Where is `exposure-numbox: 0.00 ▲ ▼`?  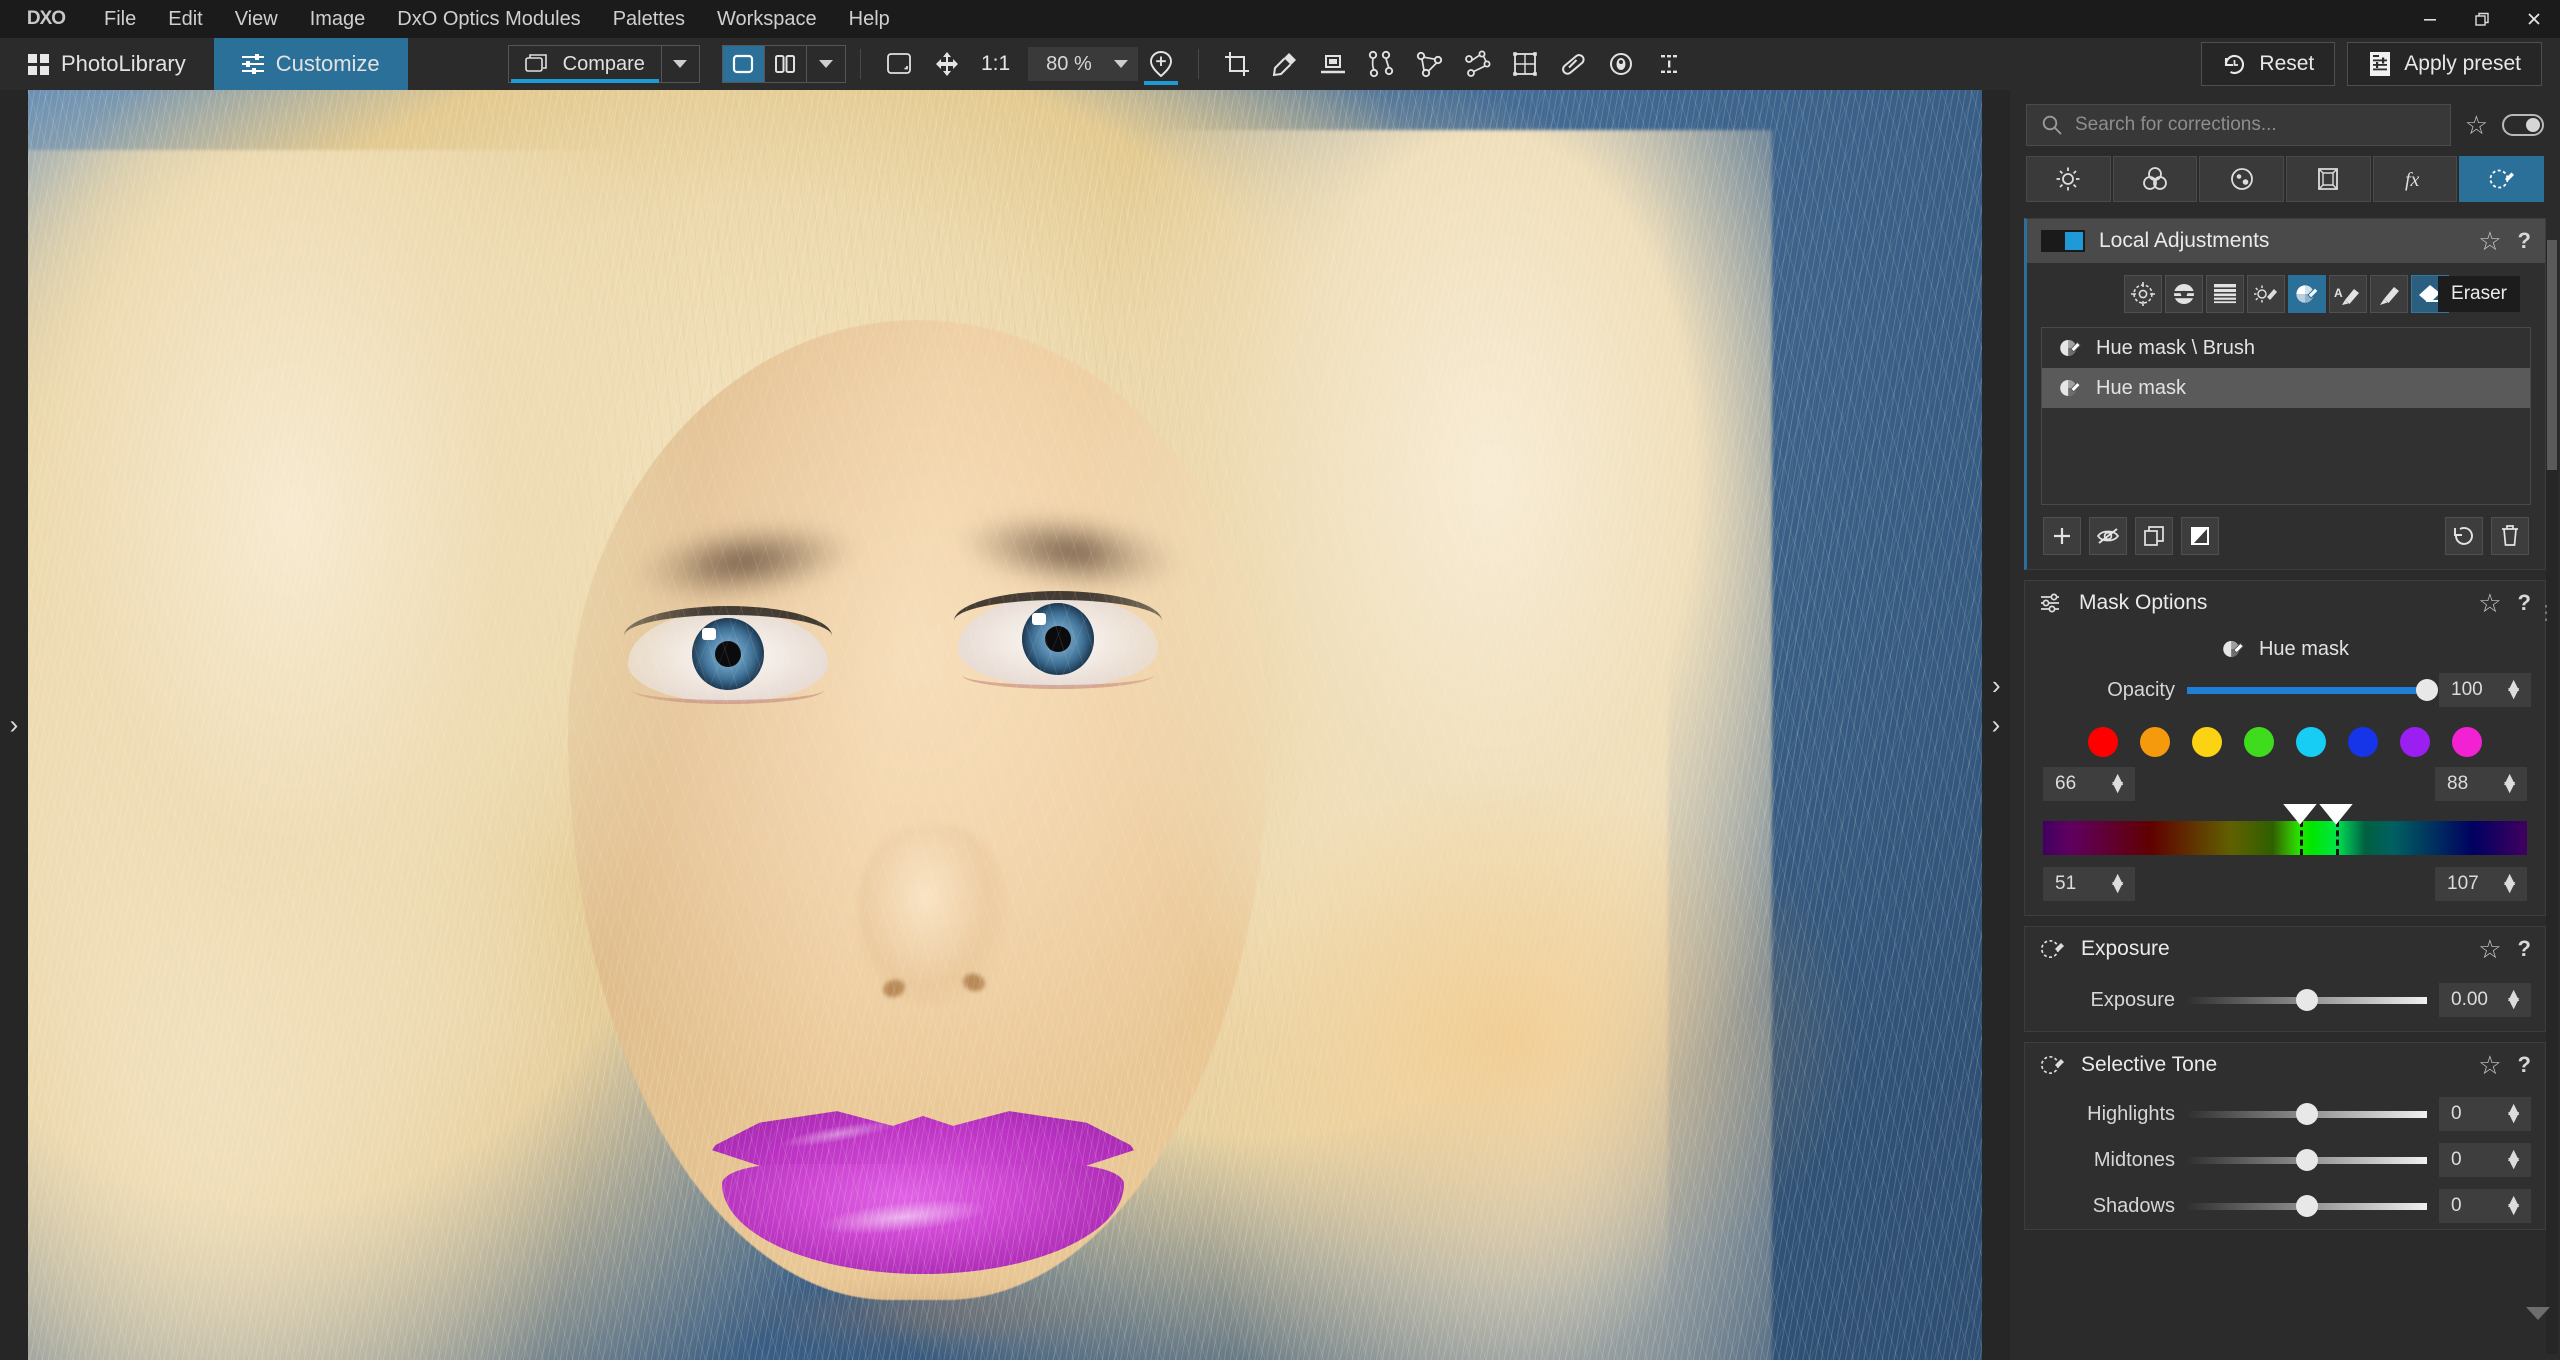 exposure-numbox: 0.00 ▲ ▼ is located at coordinates (2485, 1000).